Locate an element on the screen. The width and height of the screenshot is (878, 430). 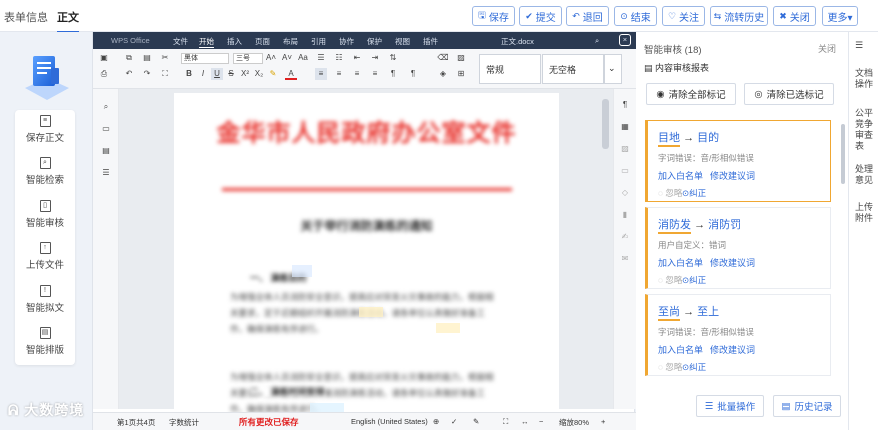
shading-icon: ◈ is located at coordinates (443, 74).